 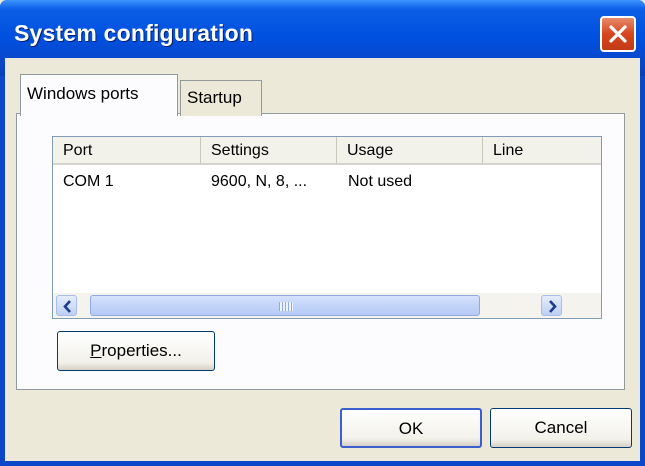 I want to click on scroll-left-button, so click(x=66, y=305).